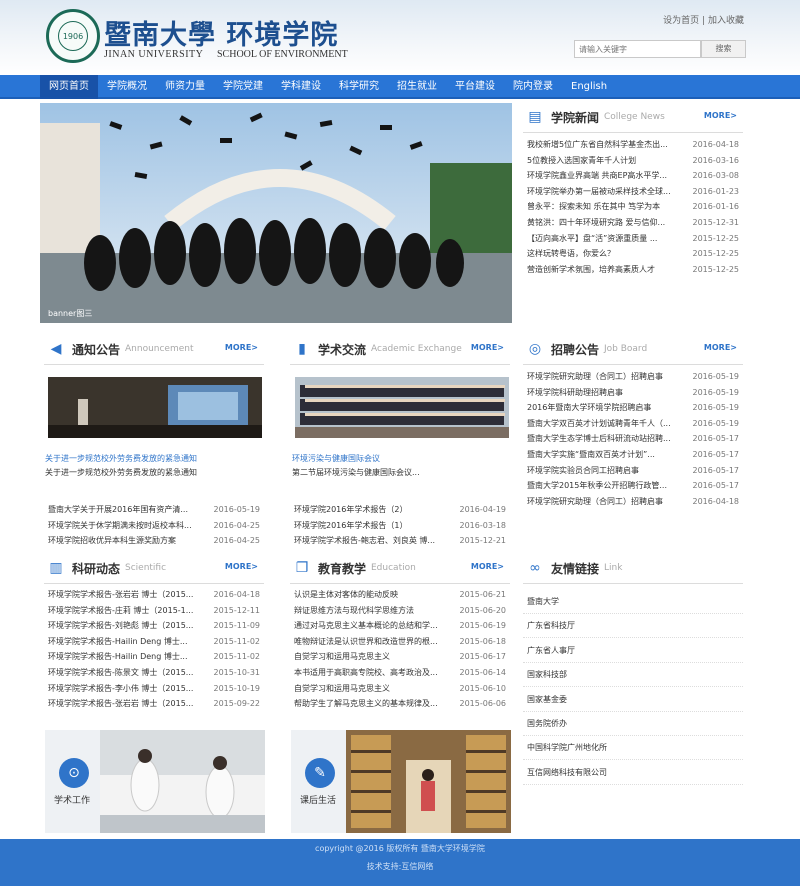  What do you see at coordinates (633, 239) in the screenshot?
I see `list-item: 【迈向高水平】盘“活”资源重质量 ... 2015-12-25` at bounding box center [633, 239].